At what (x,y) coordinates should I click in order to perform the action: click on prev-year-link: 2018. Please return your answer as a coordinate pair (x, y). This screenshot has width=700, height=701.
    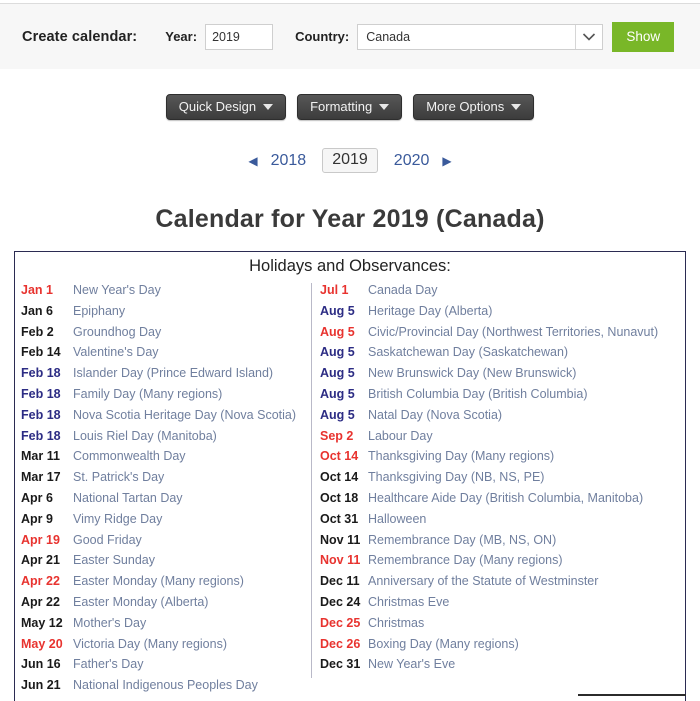
    Looking at the image, I should click on (289, 161).